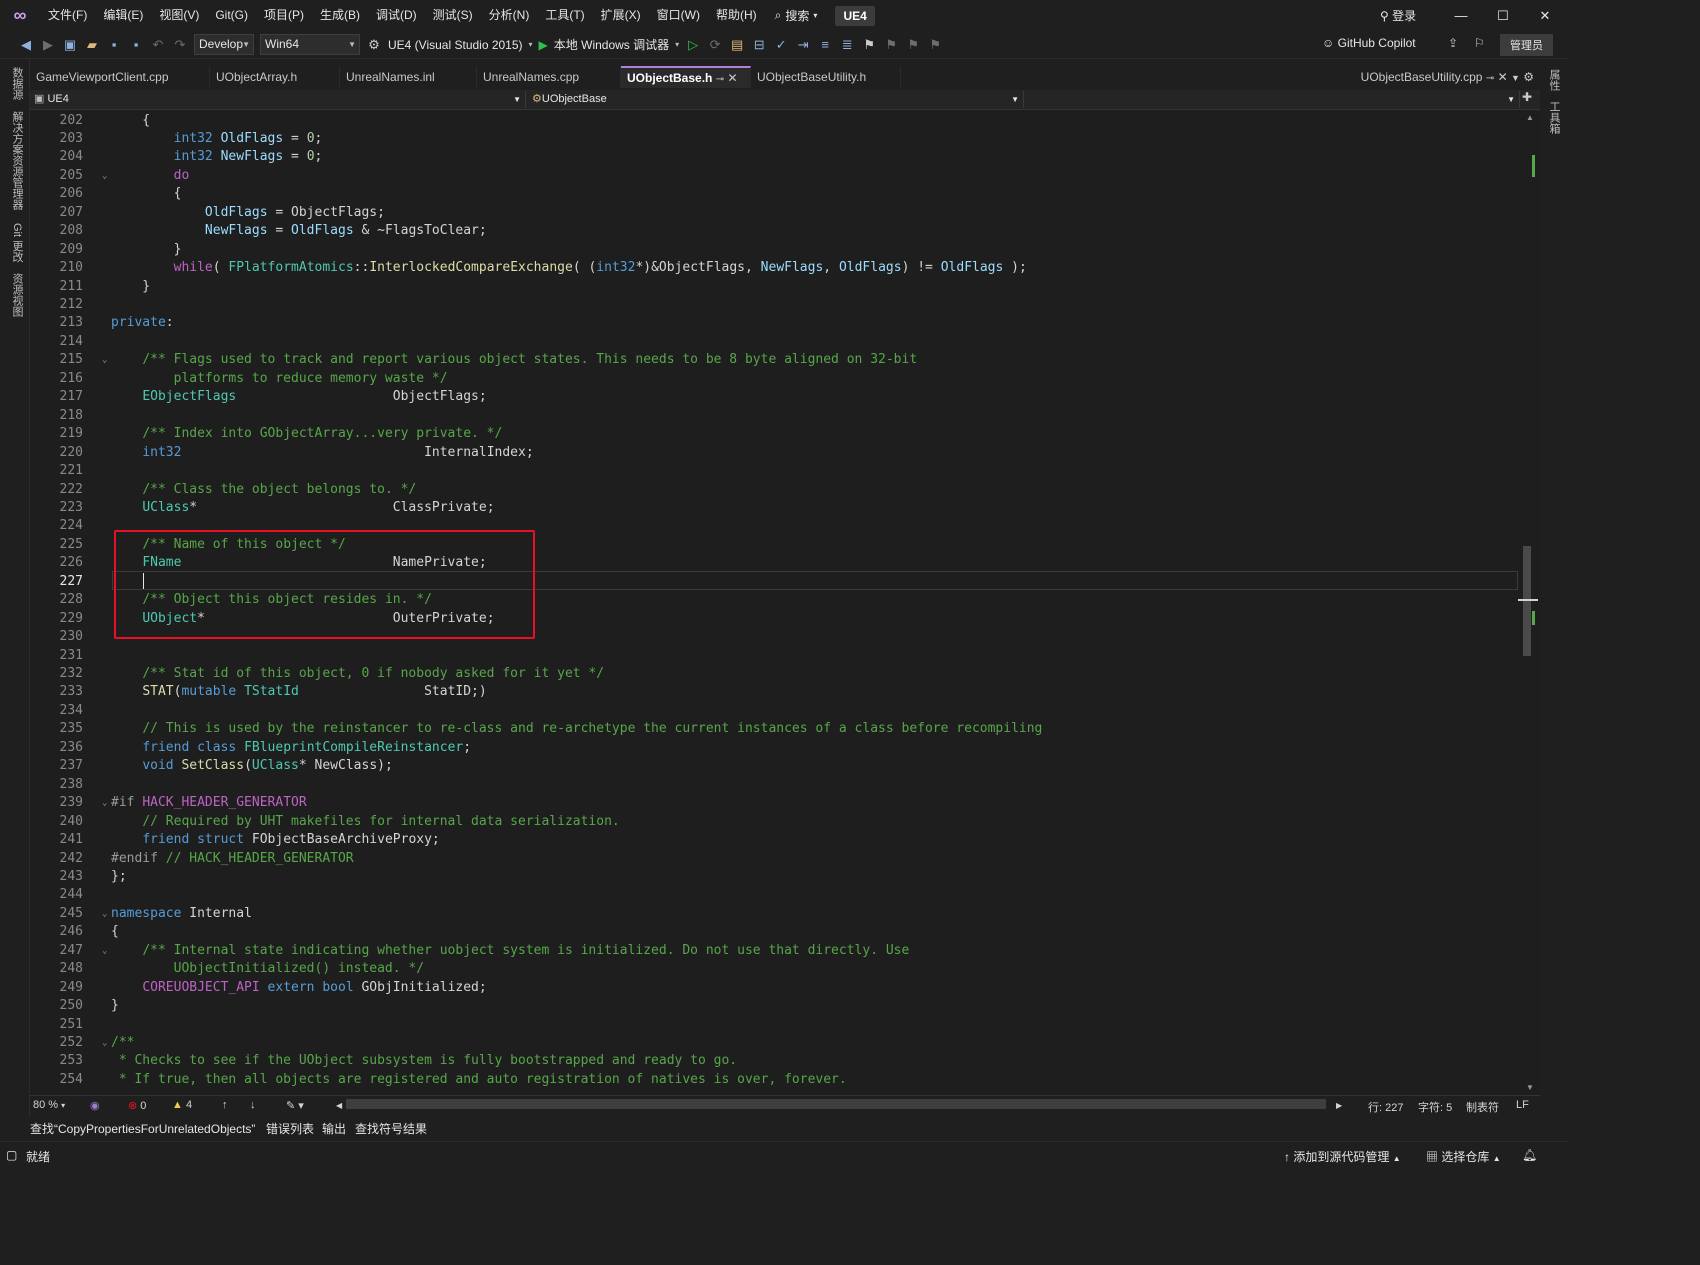  Describe the element at coordinates (408, 77) in the screenshot. I see `tab-unrealnames-inl: UnrealNames.inl` at that location.